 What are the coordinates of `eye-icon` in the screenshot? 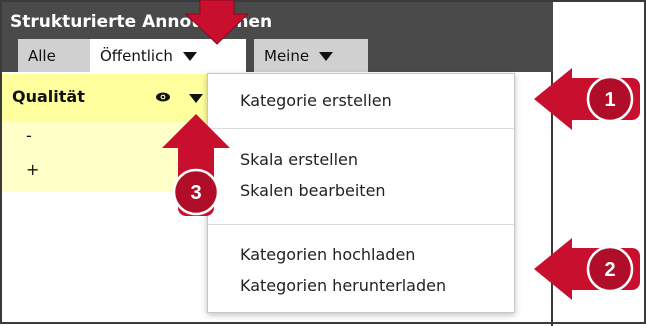 It's located at (163, 97).